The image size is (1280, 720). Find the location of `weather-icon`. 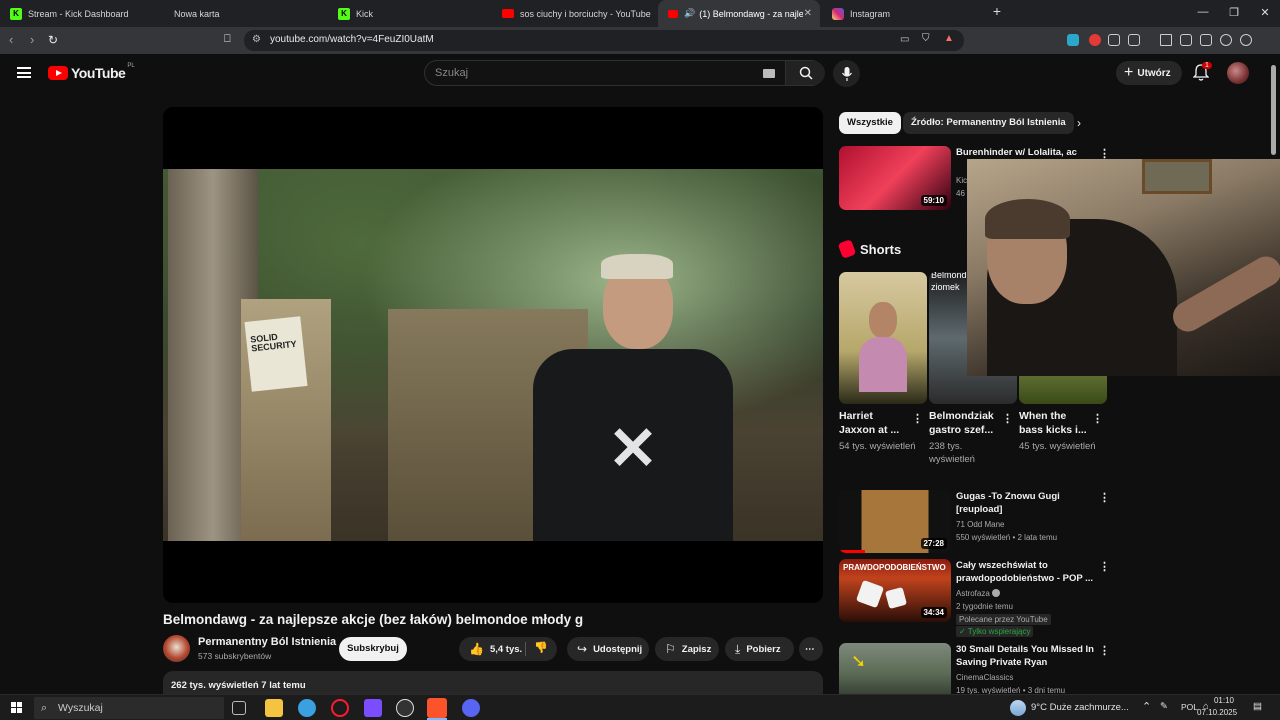

weather-icon is located at coordinates (1018, 708).